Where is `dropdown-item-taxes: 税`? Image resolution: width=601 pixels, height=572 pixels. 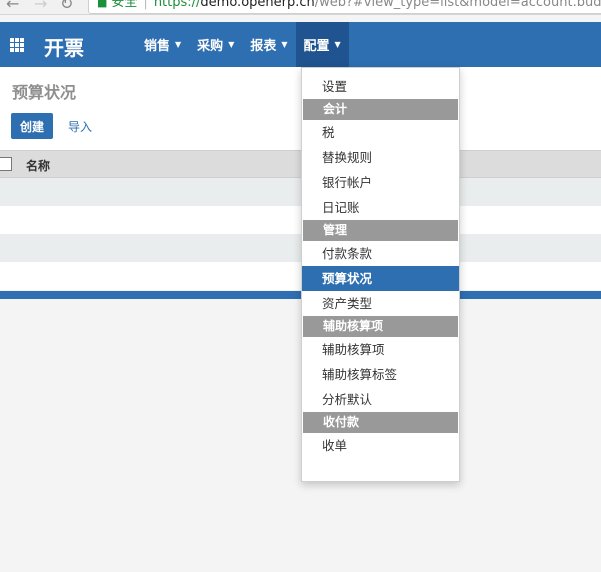
dropdown-item-taxes: 税 is located at coordinates (380, 132).